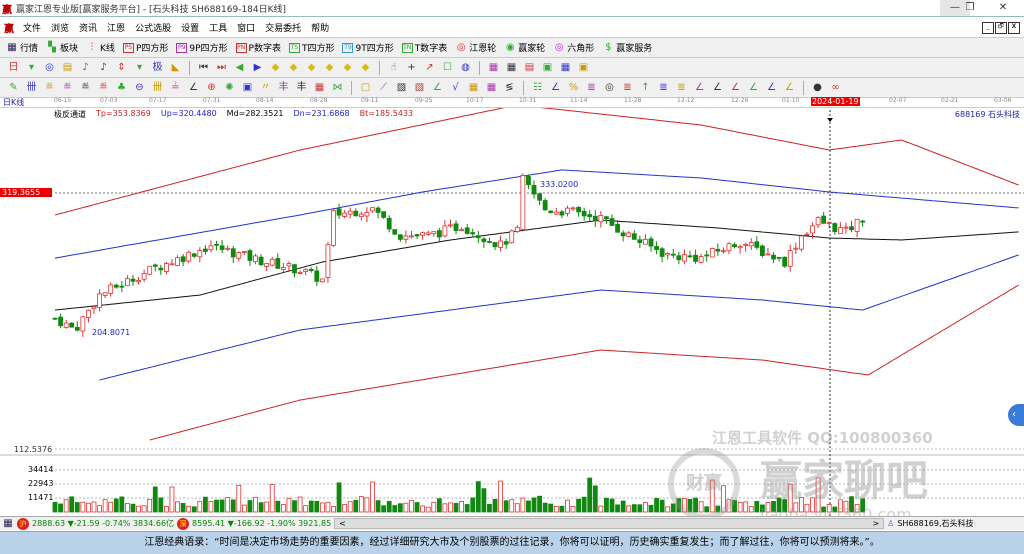 This screenshot has height=554, width=1024. Describe the element at coordinates (229, 88) in the screenshot. I see `toolbar-tool-icon: ✺` at that location.